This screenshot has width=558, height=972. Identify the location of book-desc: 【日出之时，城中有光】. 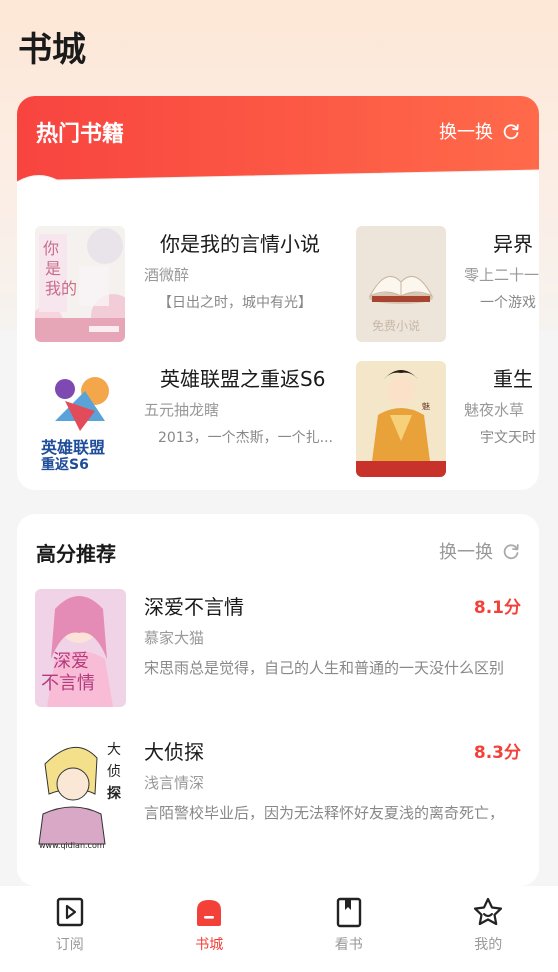
(235, 303).